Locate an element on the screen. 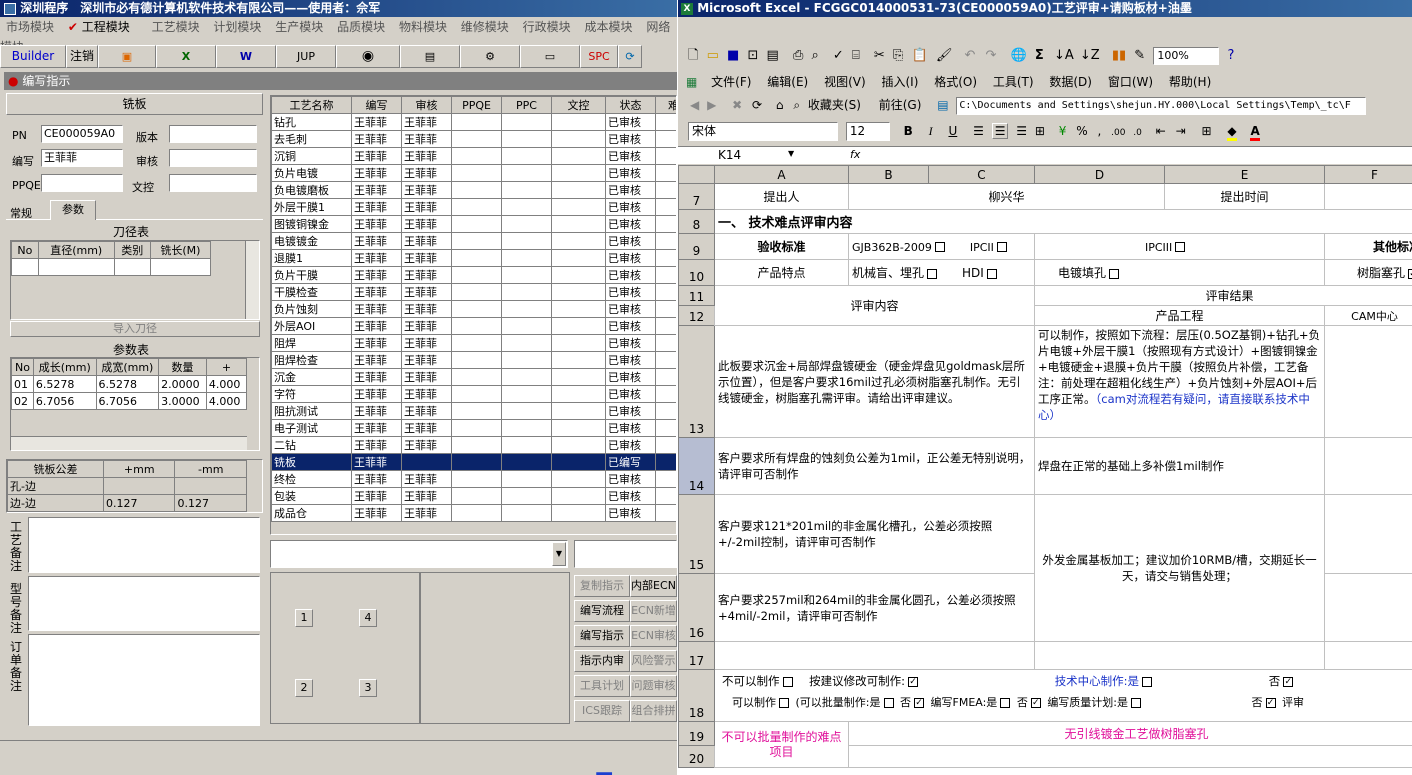  process-cell: 电镀镀金 is located at coordinates (311, 241).